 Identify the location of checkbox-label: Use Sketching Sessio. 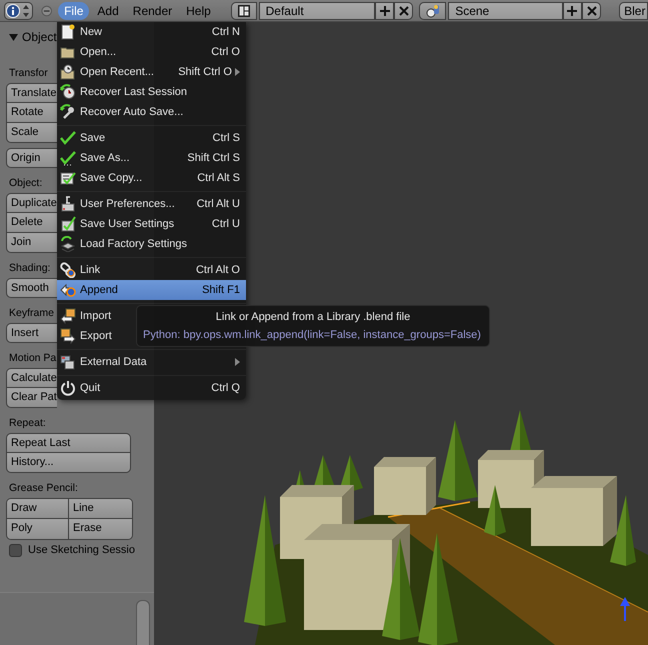
(81, 550).